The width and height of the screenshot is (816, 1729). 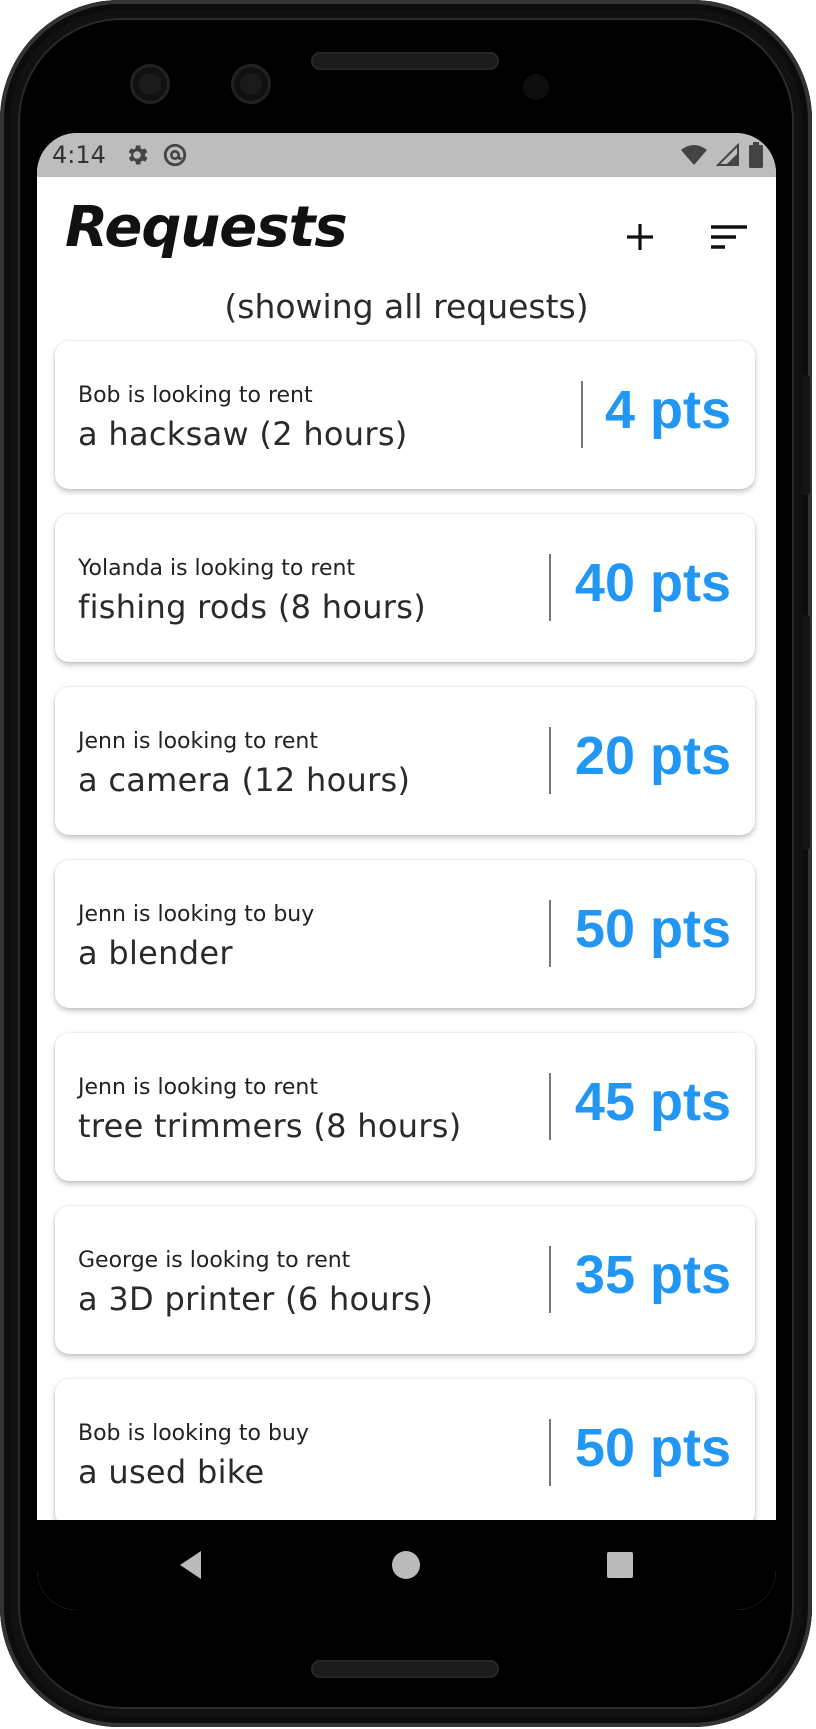 What do you see at coordinates (806, 732) in the screenshot?
I see `volume-button` at bounding box center [806, 732].